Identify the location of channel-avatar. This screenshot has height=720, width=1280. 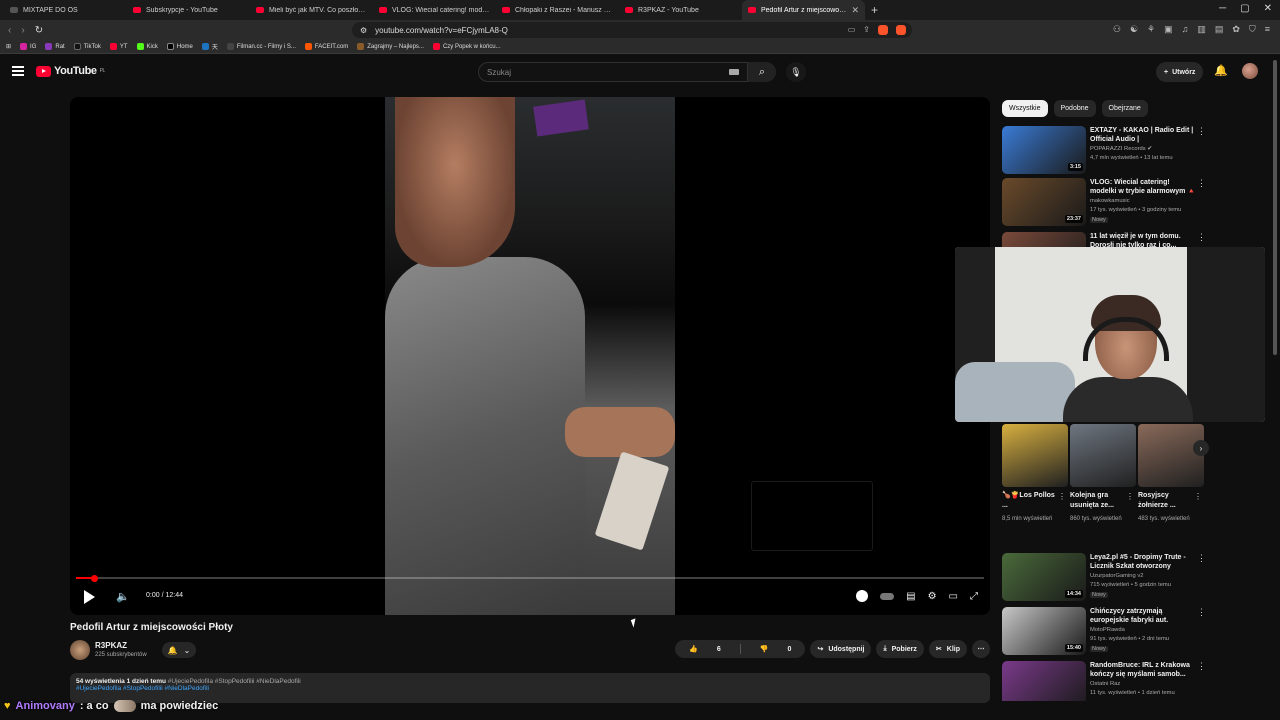
(80, 650).